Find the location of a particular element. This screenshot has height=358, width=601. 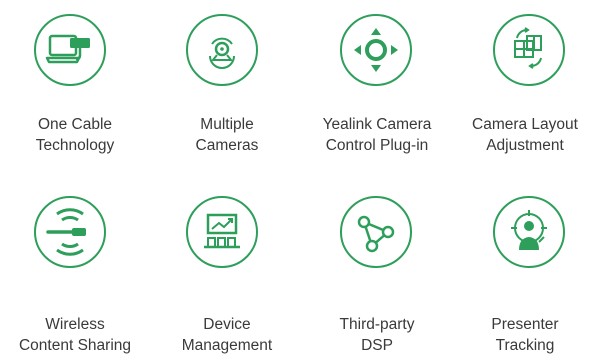

presenter-tracking-icon is located at coordinates (529, 230).